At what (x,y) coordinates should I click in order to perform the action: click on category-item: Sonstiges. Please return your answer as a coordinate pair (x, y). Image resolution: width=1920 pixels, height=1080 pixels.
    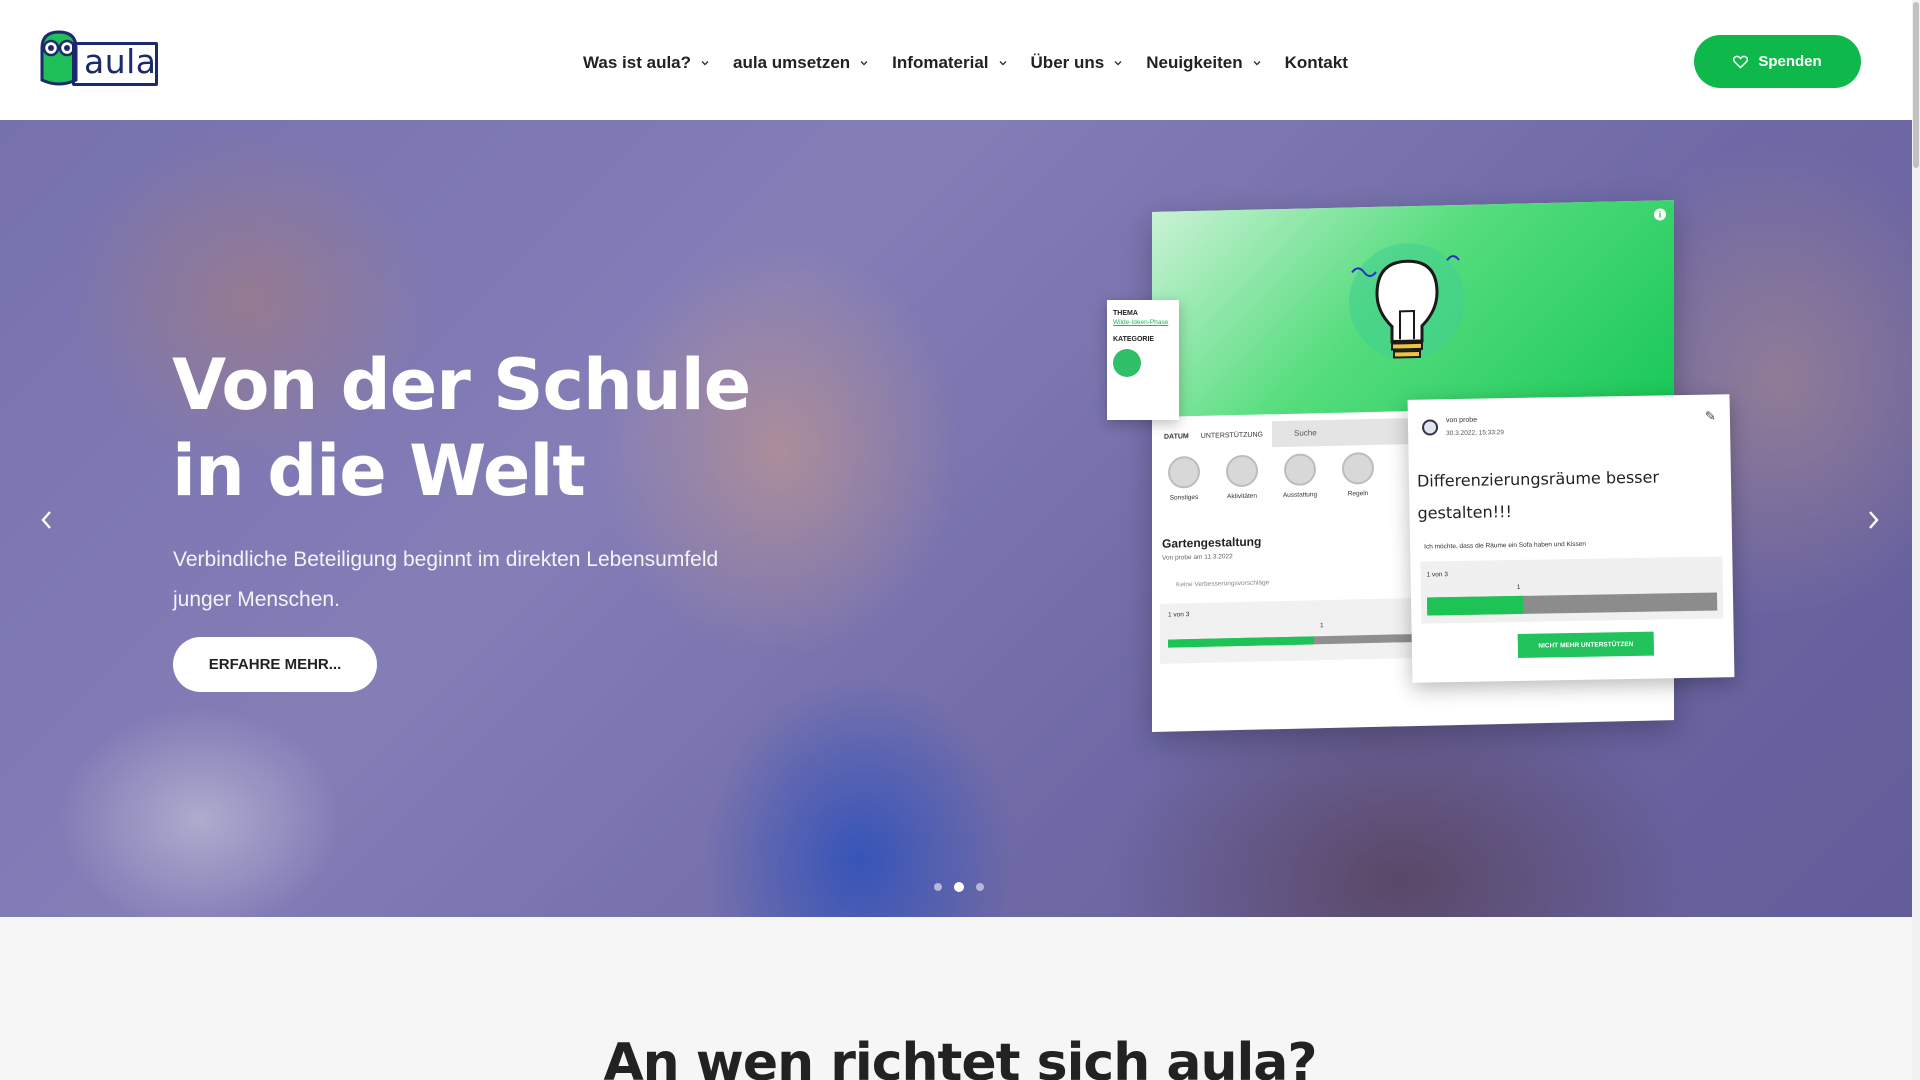
    Looking at the image, I should click on (1184, 478).